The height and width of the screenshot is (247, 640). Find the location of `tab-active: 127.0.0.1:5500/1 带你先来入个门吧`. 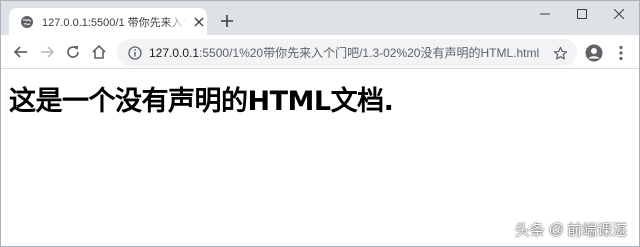

tab-active: 127.0.0.1:5500/1 带你先来入个门吧 is located at coordinates (108, 21).